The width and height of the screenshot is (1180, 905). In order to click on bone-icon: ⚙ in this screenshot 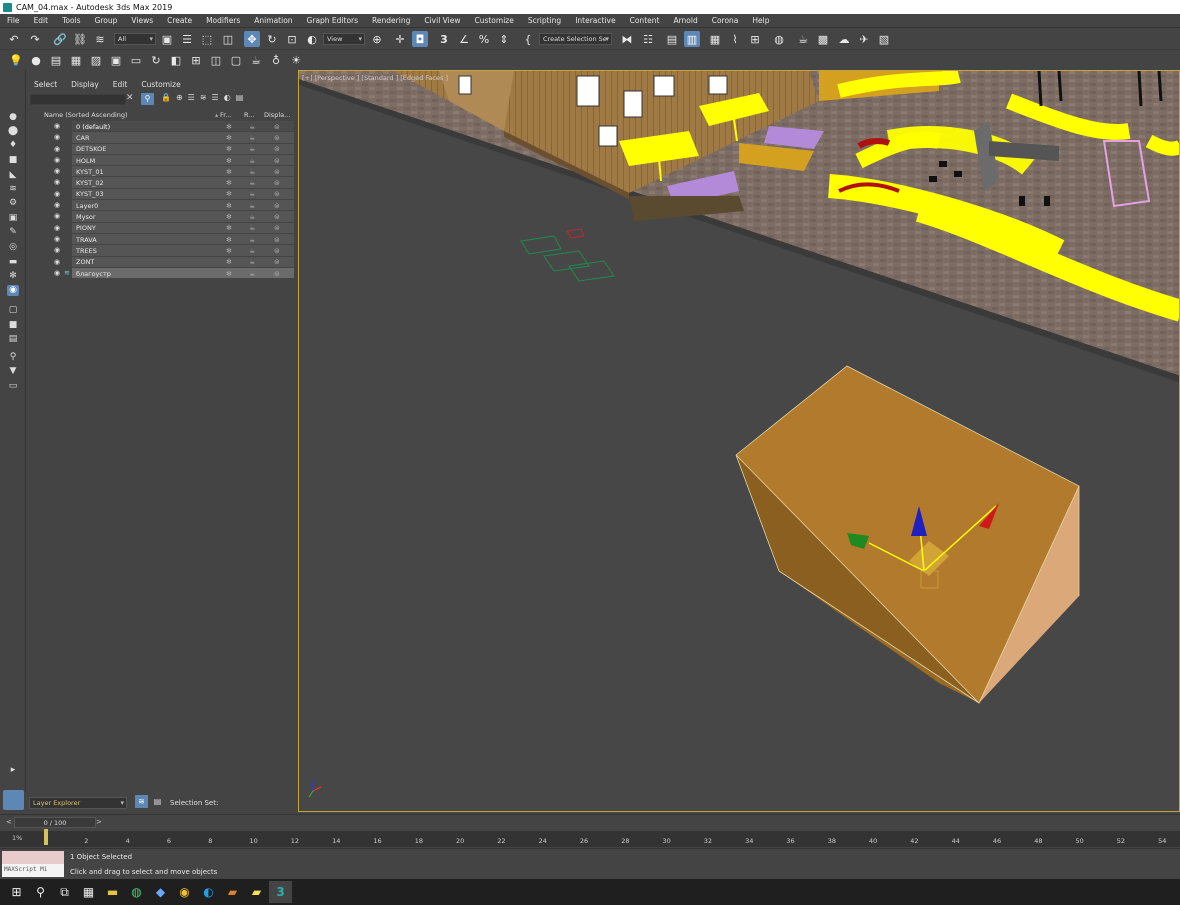, I will do `click(13, 203)`.